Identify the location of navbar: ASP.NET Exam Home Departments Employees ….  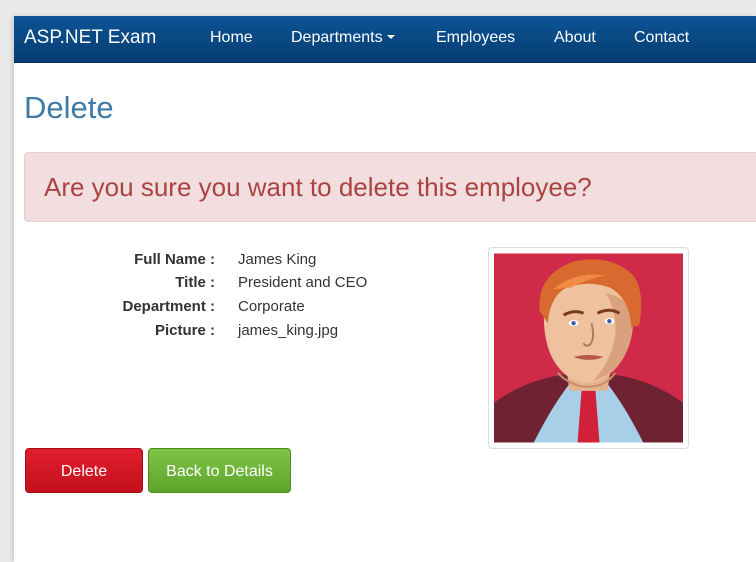
(385, 39).